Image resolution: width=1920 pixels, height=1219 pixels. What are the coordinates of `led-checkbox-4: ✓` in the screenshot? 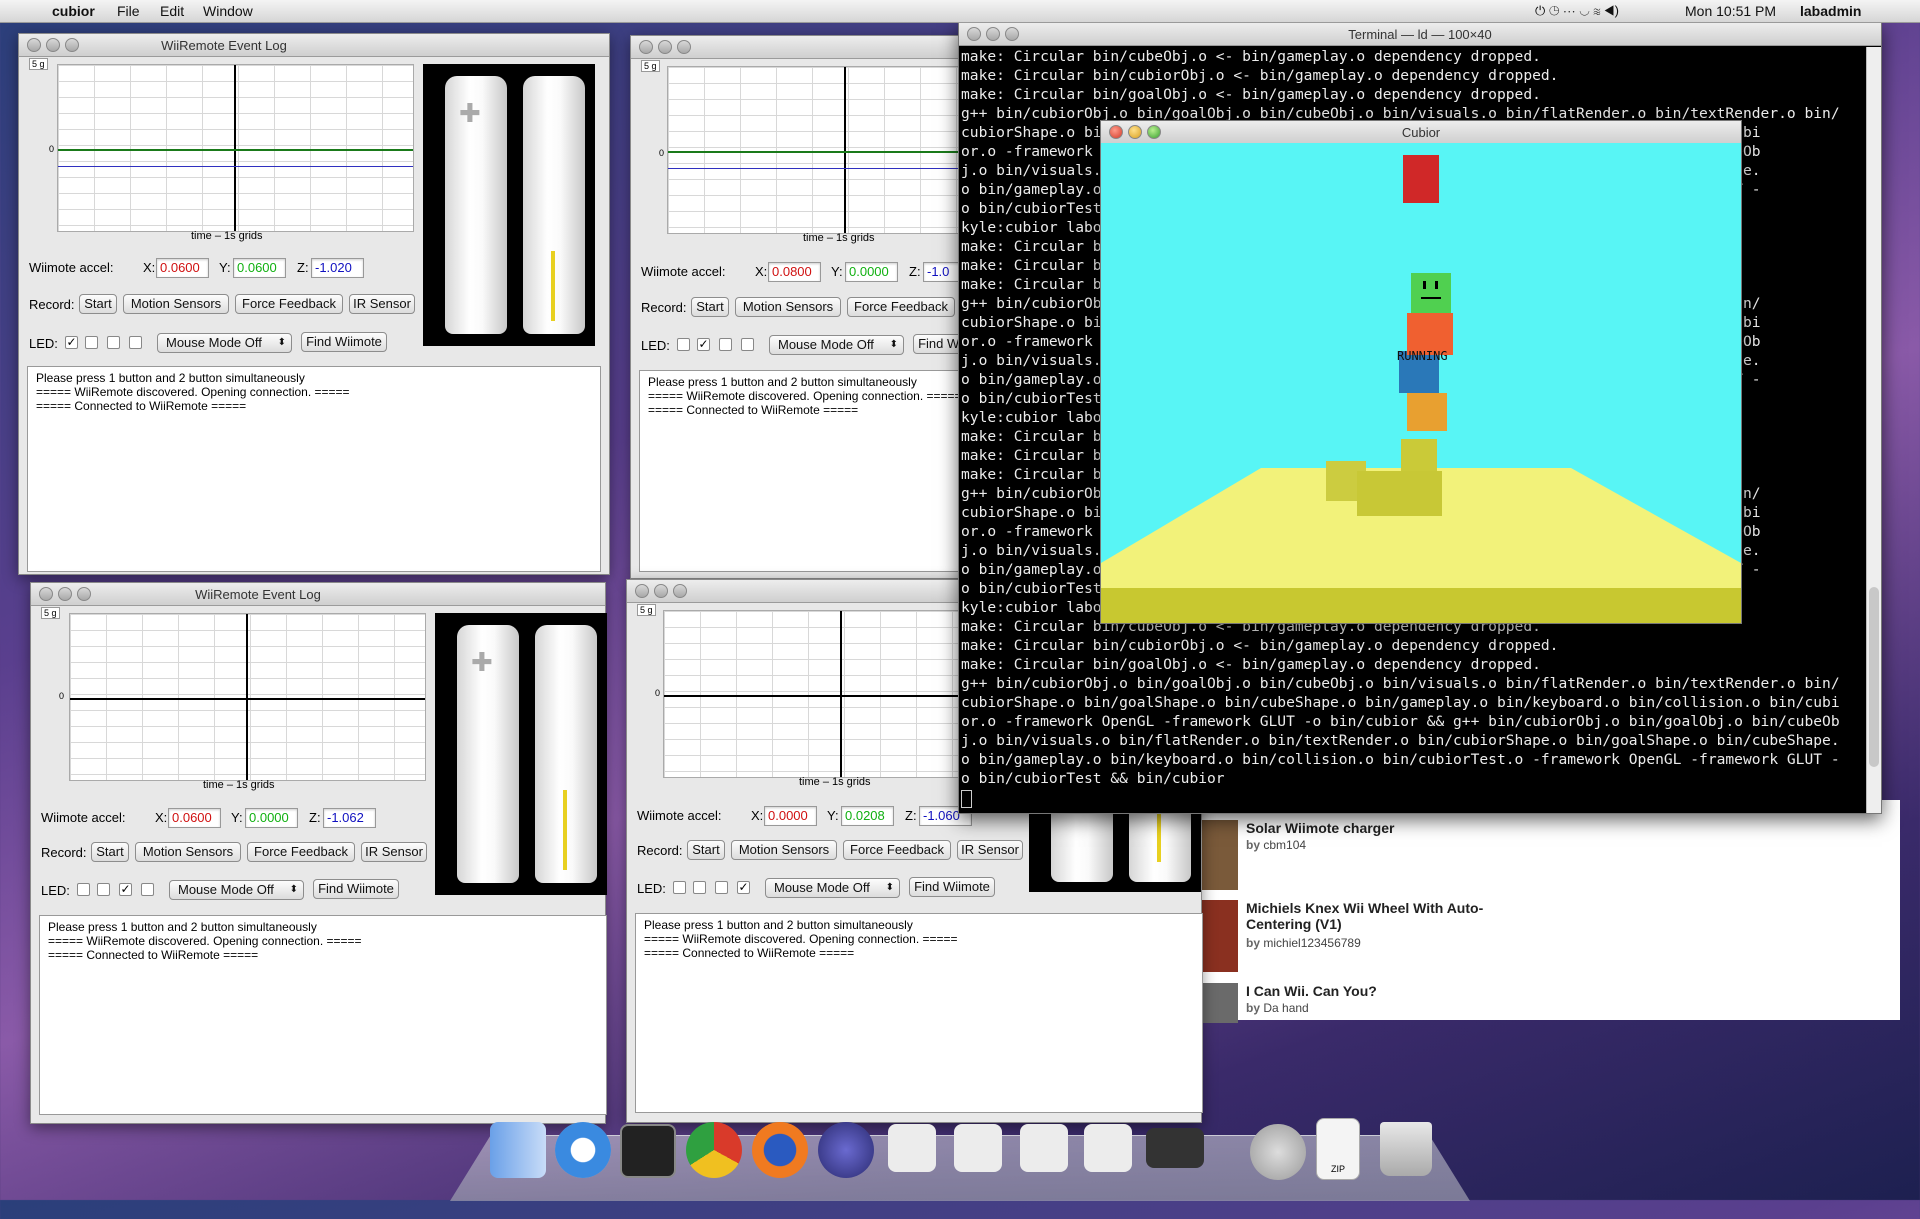 It's located at (743, 887).